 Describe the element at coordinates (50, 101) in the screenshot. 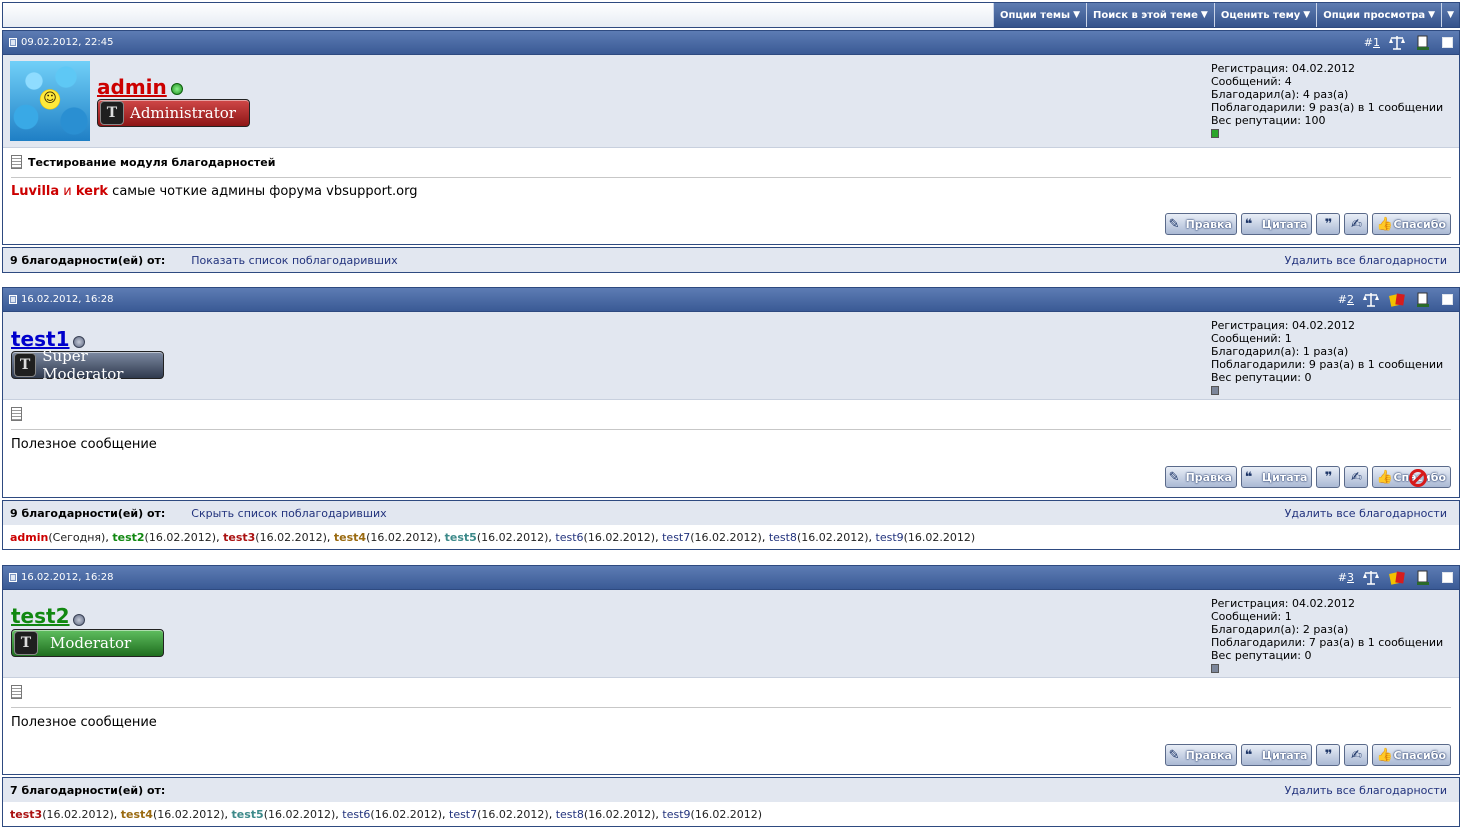

I see `user-avatar: ☺` at that location.